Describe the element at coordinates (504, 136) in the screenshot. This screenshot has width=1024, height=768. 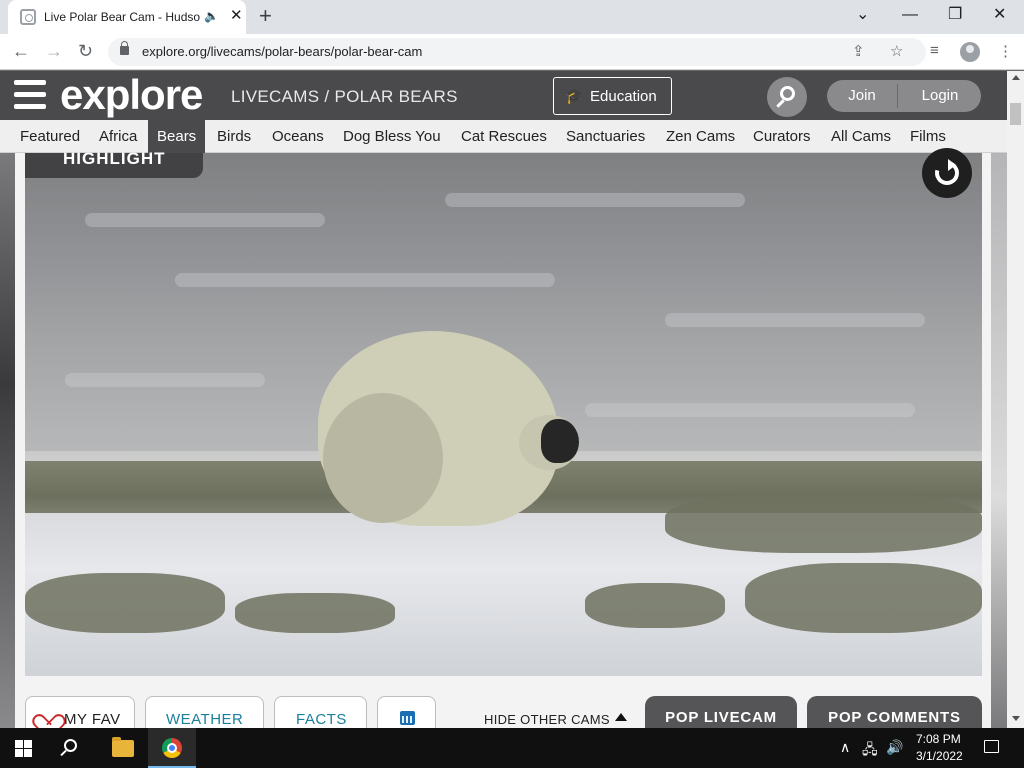
I see `nav-cat-rescues: Cat Rescues` at that location.